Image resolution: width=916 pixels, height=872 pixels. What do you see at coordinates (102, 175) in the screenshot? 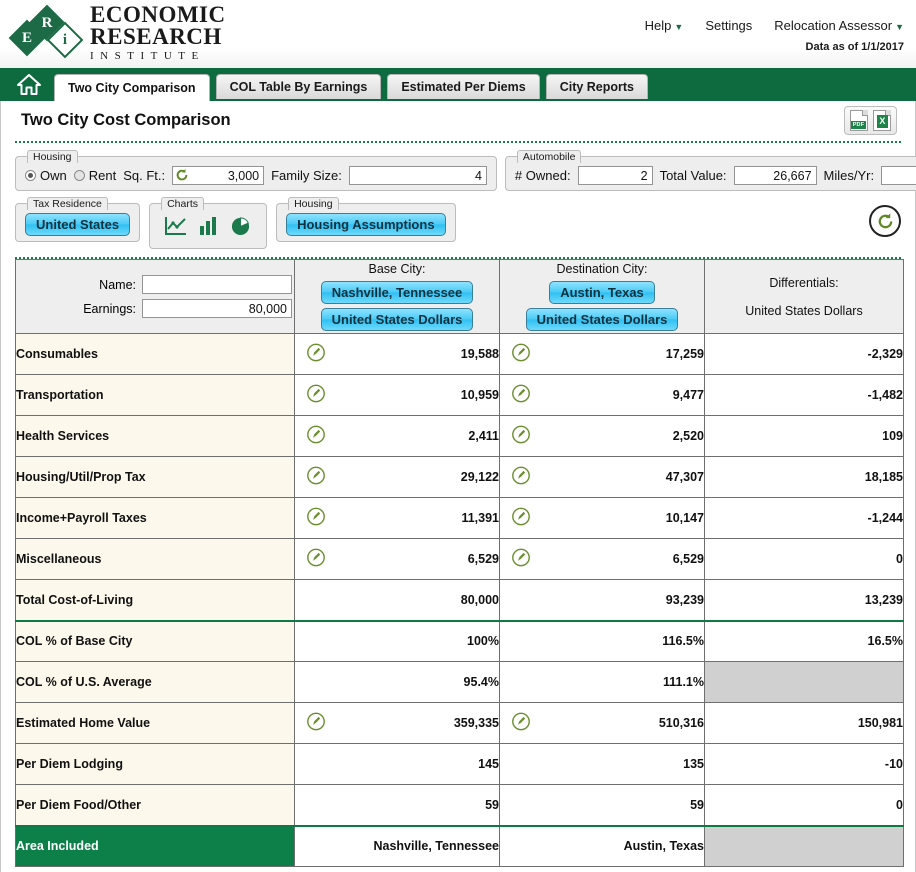
I see `housing-rent-label: Rent` at bounding box center [102, 175].